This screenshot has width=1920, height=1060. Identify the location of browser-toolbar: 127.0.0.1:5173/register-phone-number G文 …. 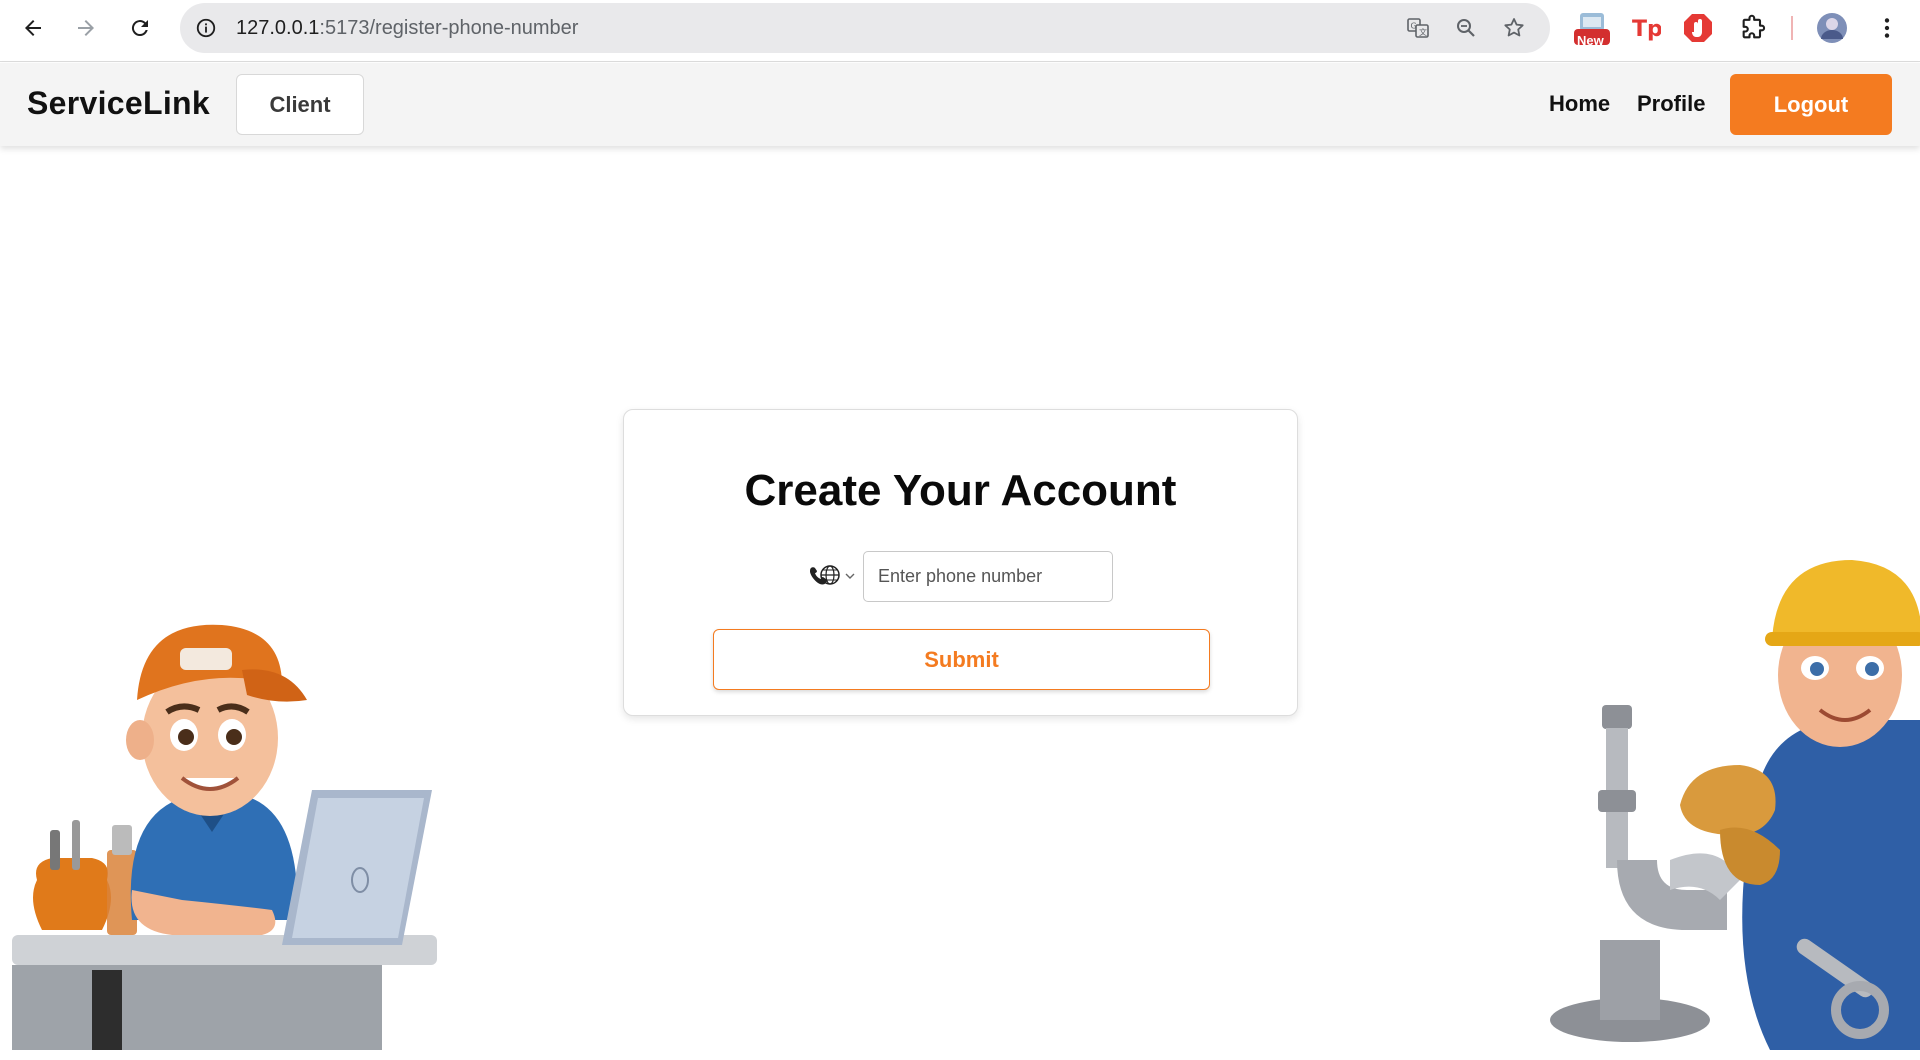
(960, 31).